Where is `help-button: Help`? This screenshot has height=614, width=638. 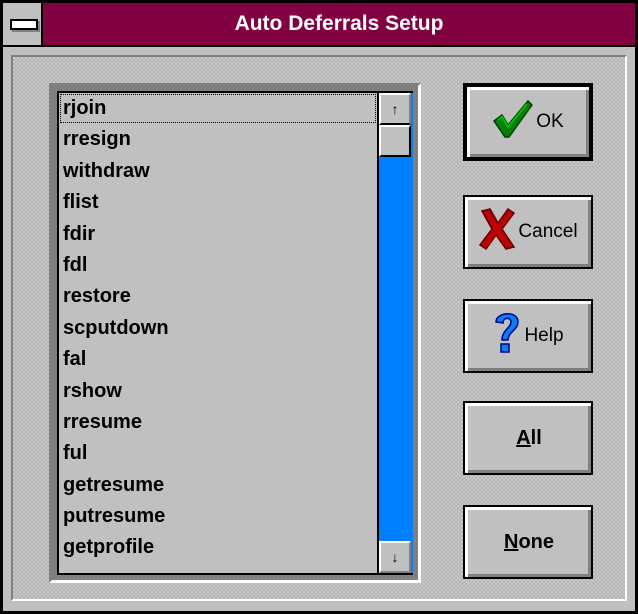
help-button: Help is located at coordinates (528, 336).